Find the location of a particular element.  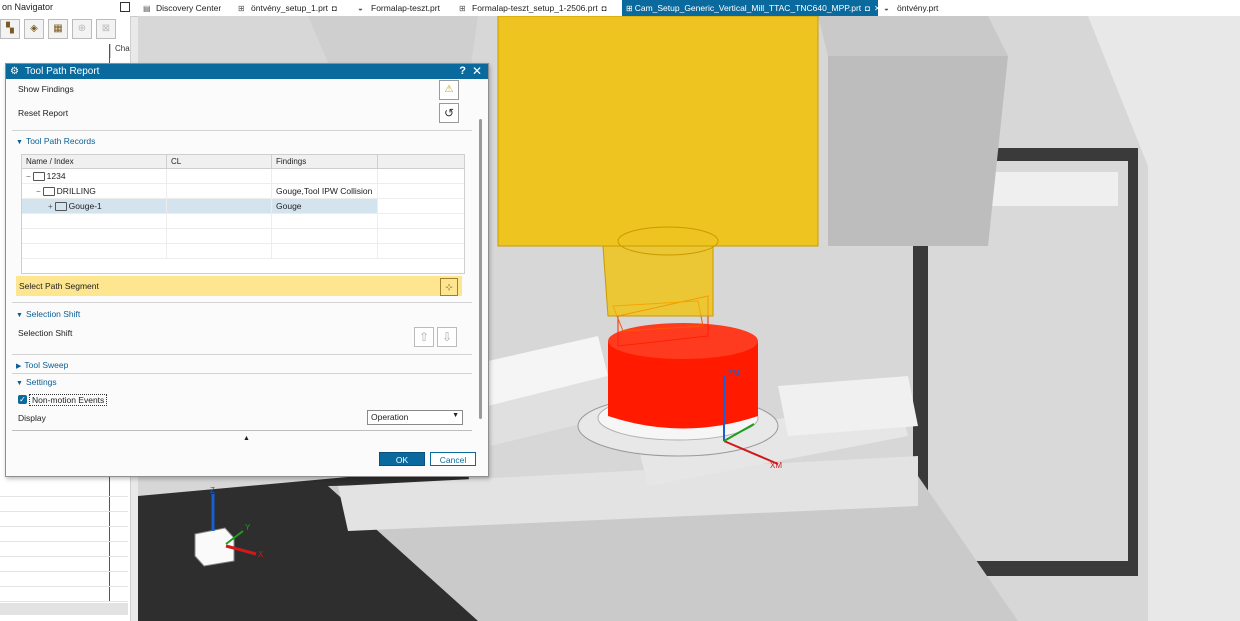

column-name: Name / Index is located at coordinates (94, 161).